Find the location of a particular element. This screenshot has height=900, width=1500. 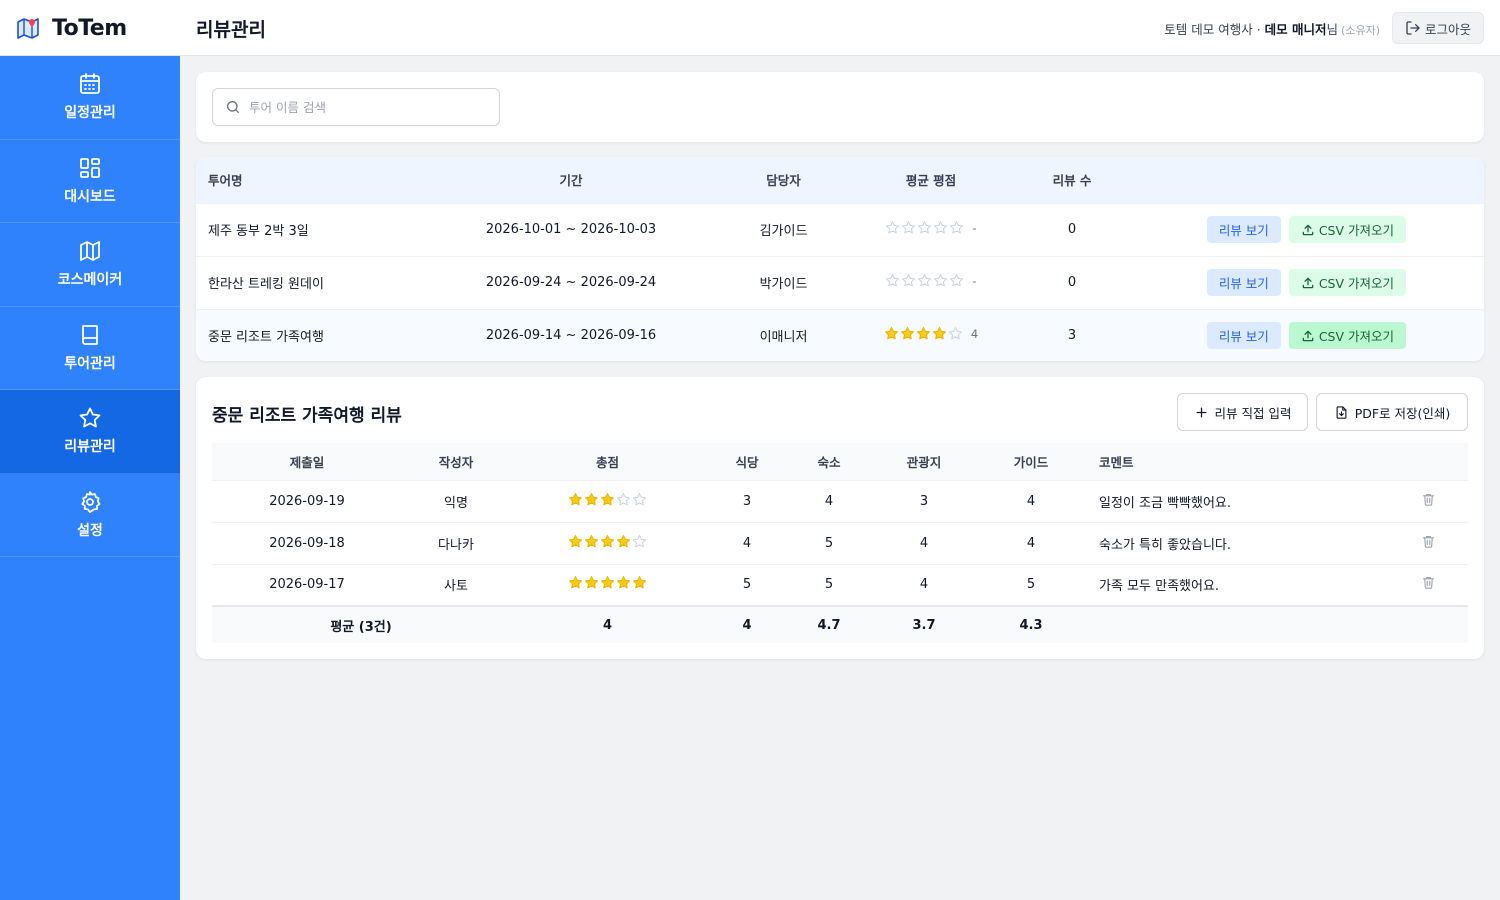

review-author: 다나카 is located at coordinates (456, 545).